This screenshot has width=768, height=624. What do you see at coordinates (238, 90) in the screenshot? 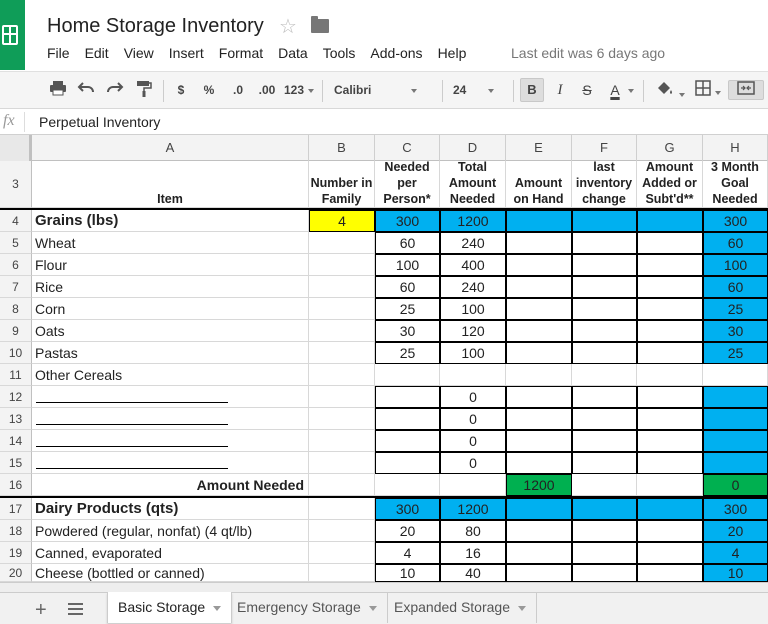
I see `decrease-decimal-button: .0` at bounding box center [238, 90].